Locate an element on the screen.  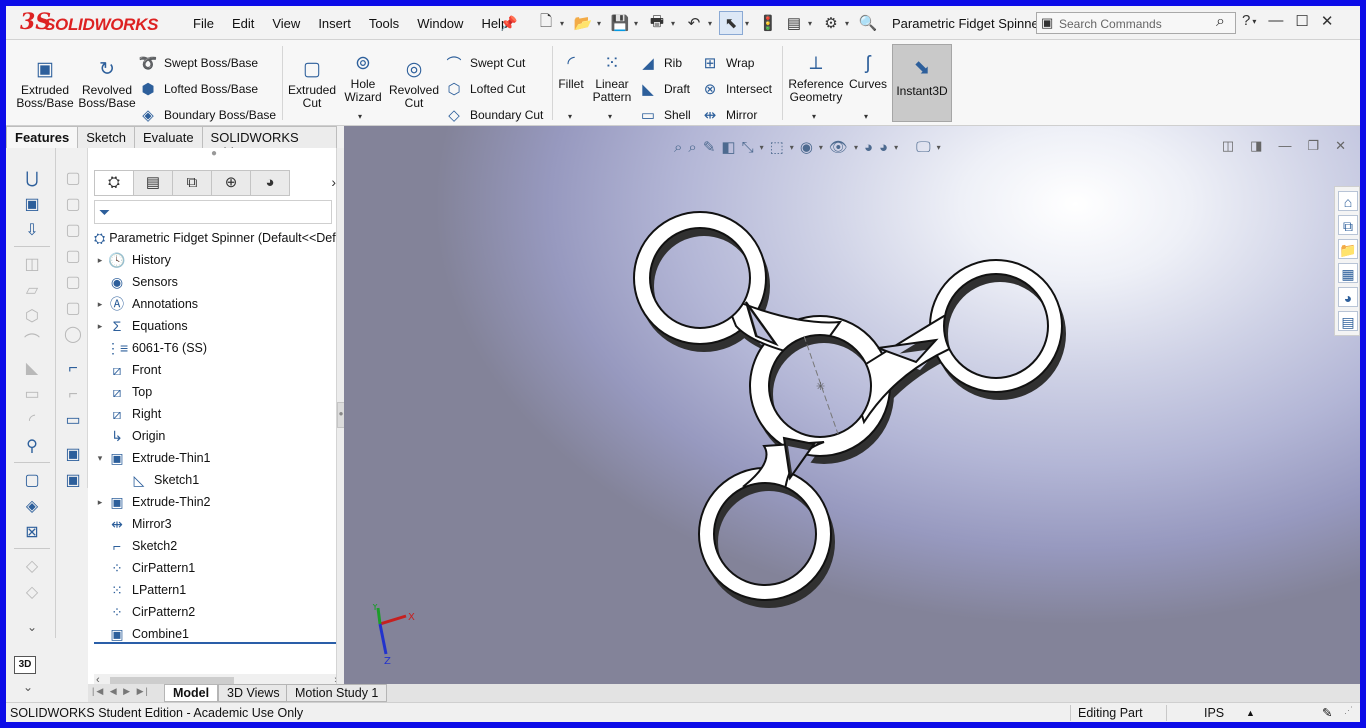
menu-view: View is located at coordinates (286, 23).